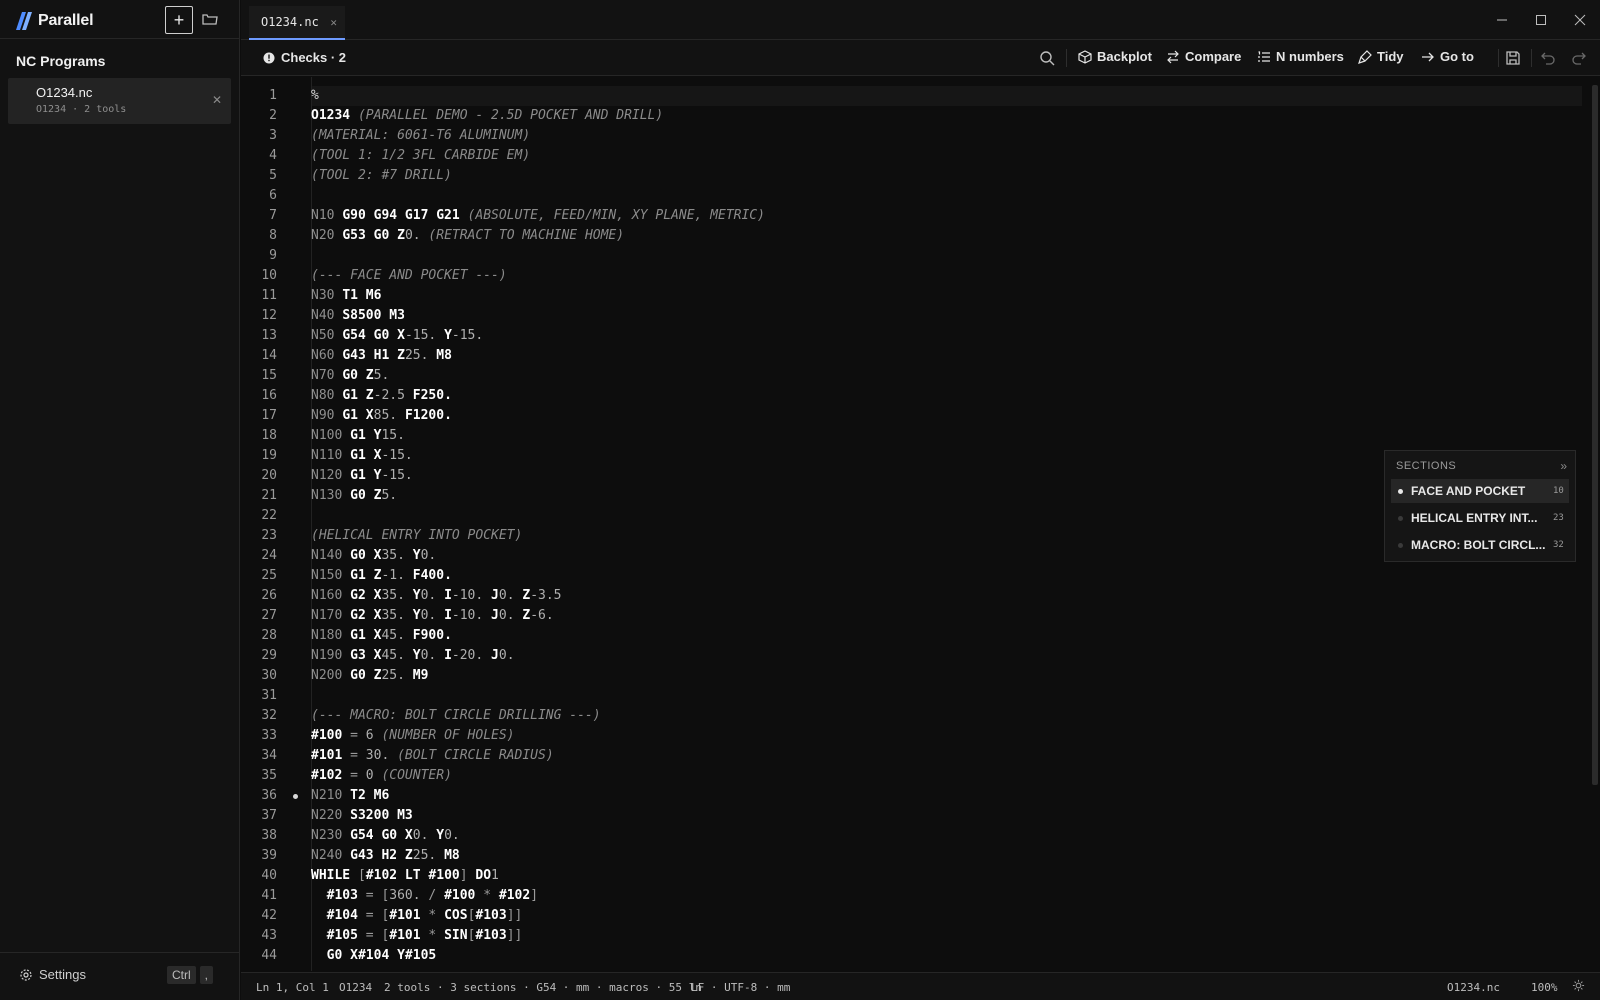 The width and height of the screenshot is (1600, 1000). What do you see at coordinates (906, 896) in the screenshot?
I see `code-line: 41 #103 = [360. / #100 * #102]` at bounding box center [906, 896].